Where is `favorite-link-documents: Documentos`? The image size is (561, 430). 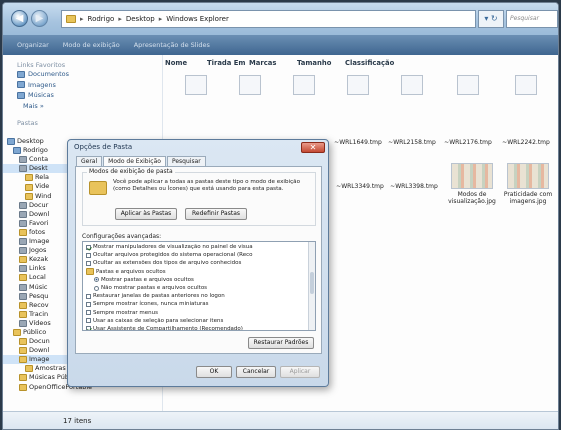 favorite-link-documents: Documentos is located at coordinates (82, 74).